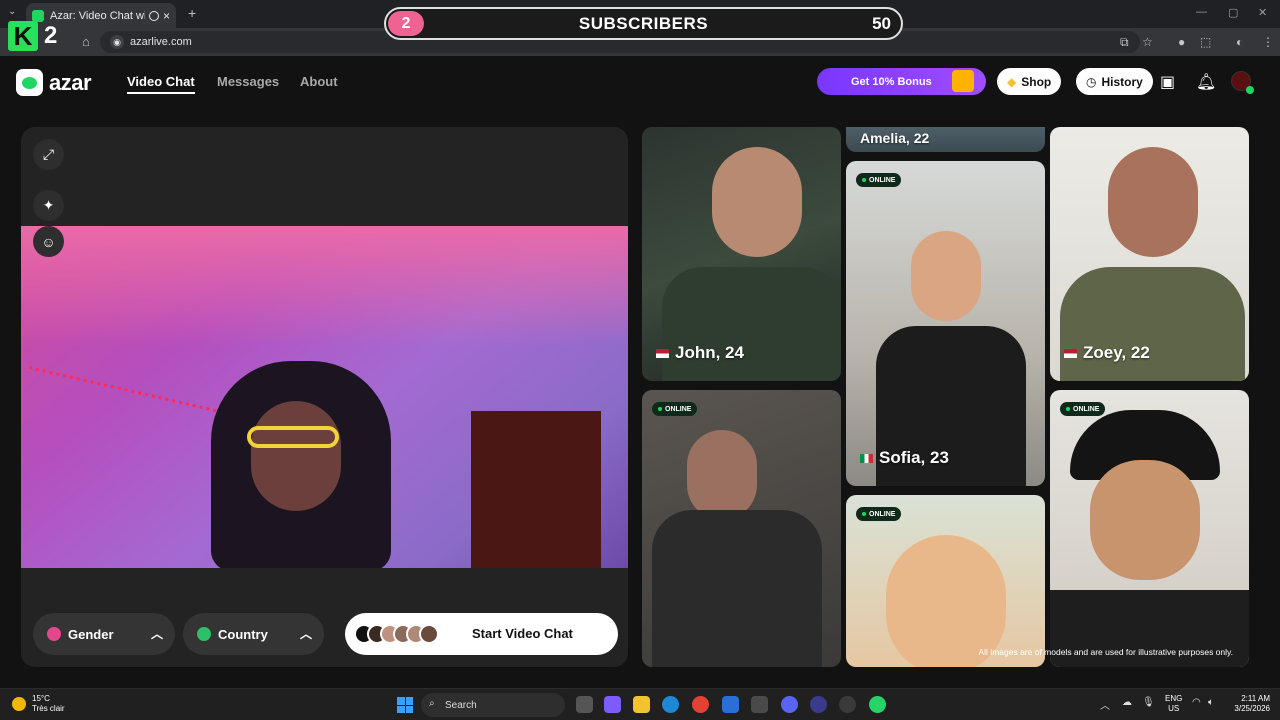 The width and height of the screenshot is (1280, 720). I want to click on azar-logo-icon, so click(29, 82).